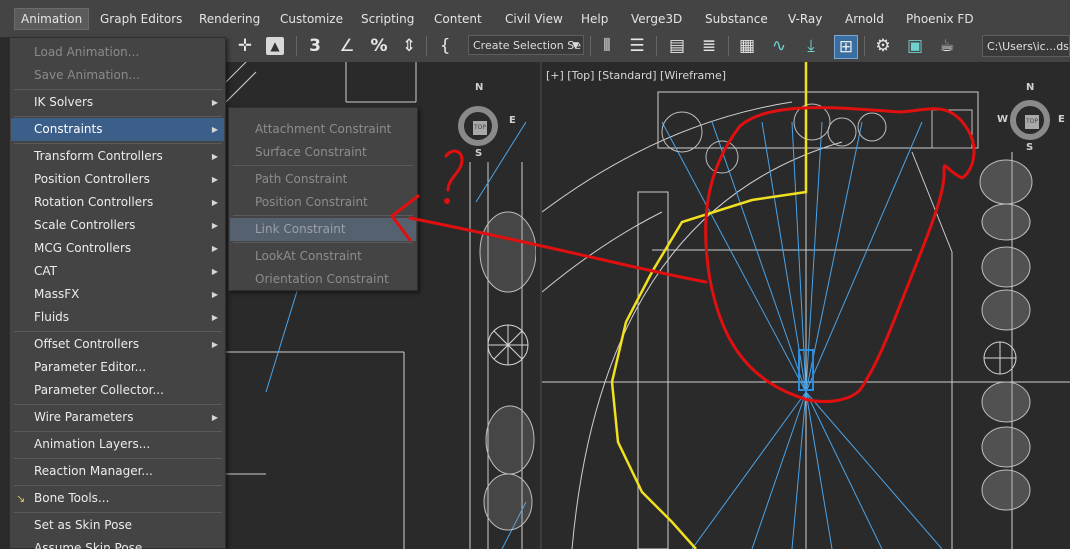 This screenshot has width=1070, height=549. I want to click on menu-help: Help, so click(594, 19).